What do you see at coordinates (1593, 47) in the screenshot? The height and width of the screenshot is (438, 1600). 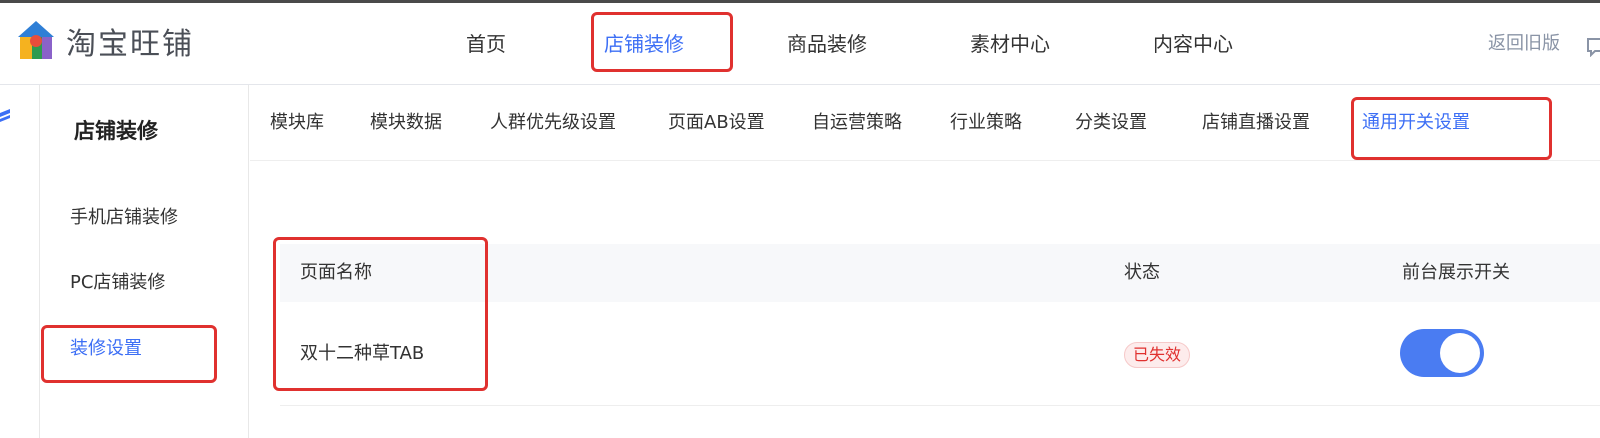 I see `chat-icon` at bounding box center [1593, 47].